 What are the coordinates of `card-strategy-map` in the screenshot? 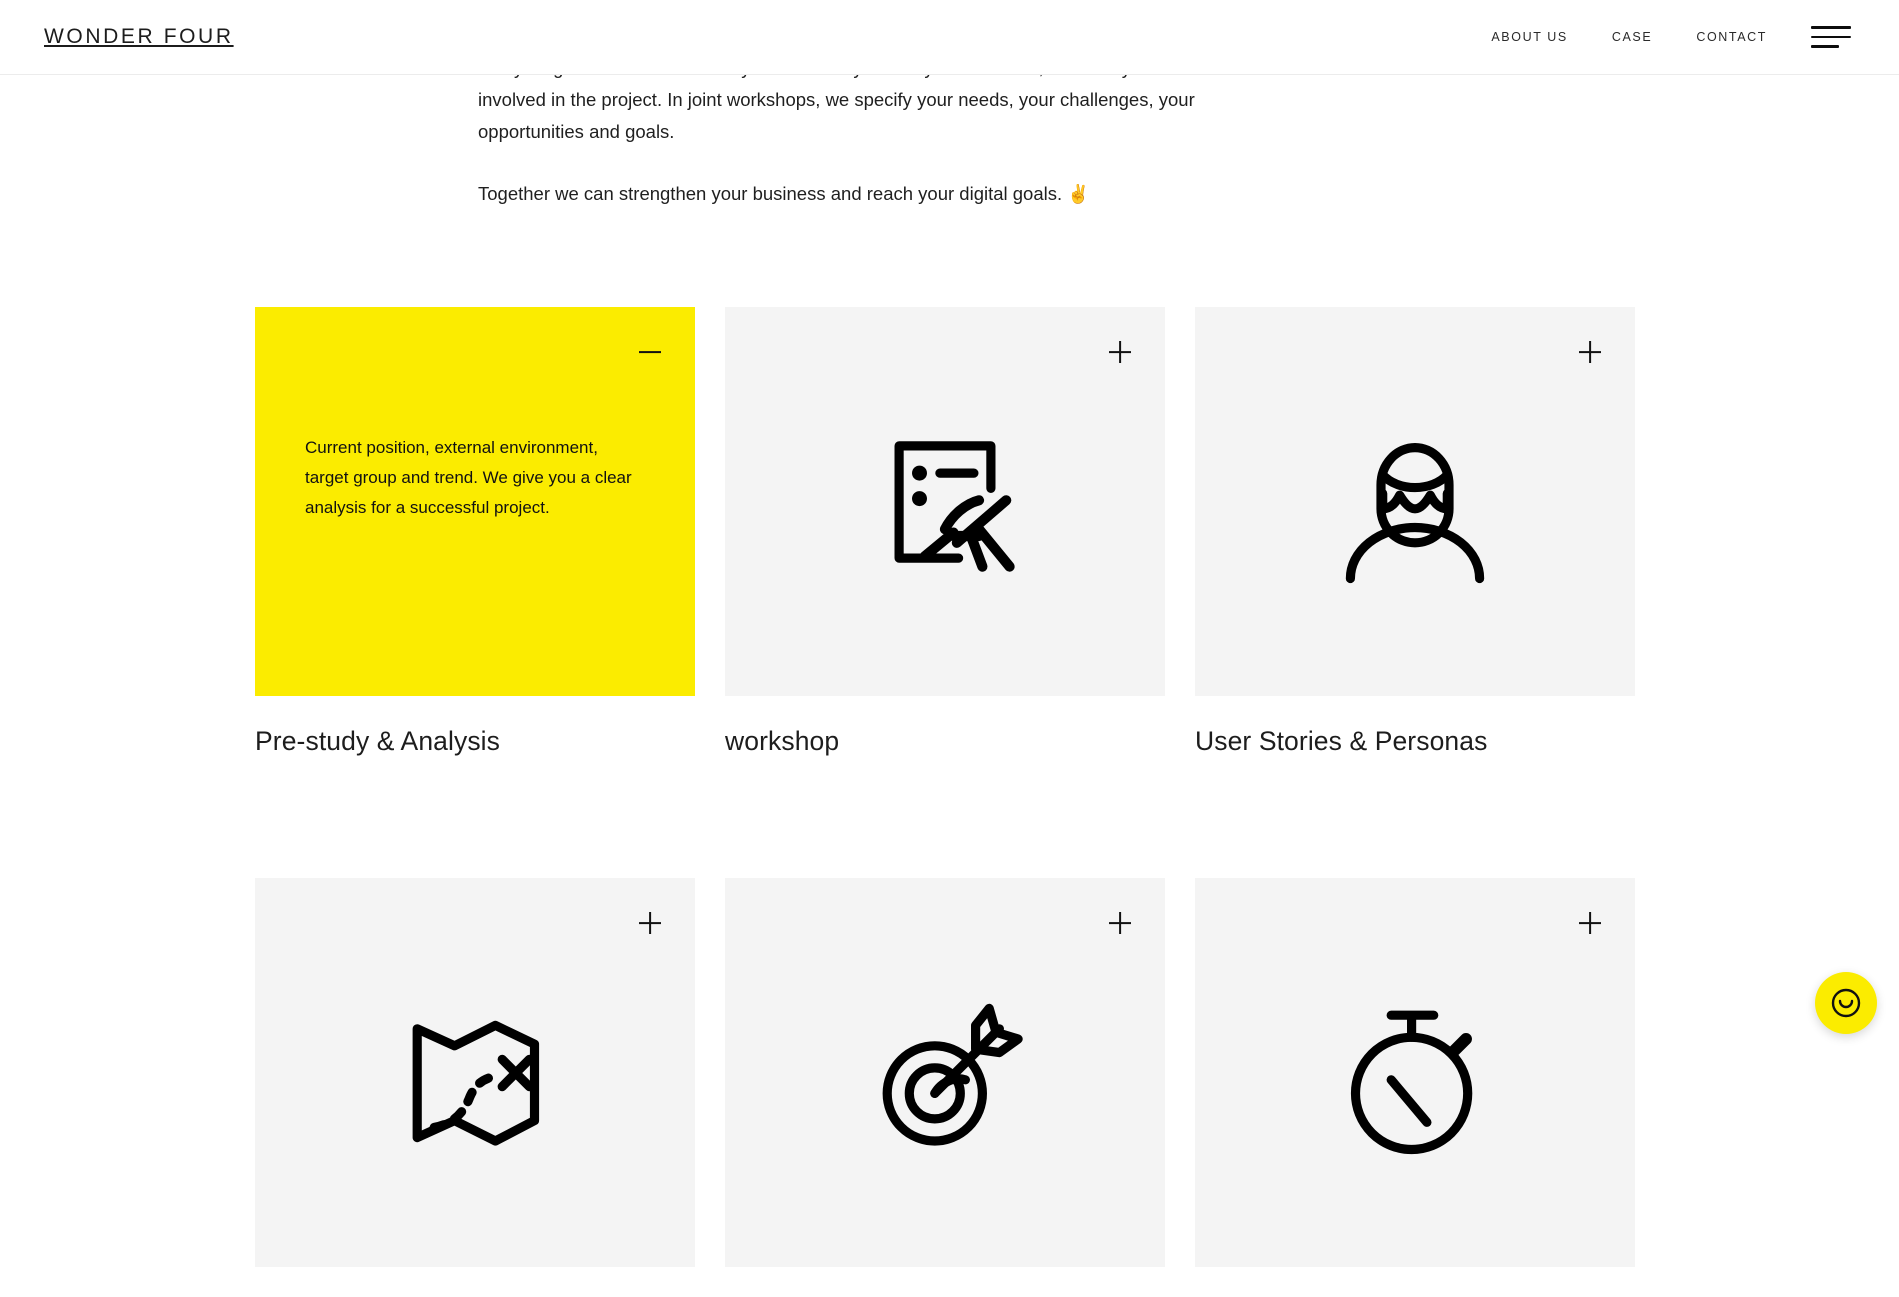 It's located at (475, 1087).